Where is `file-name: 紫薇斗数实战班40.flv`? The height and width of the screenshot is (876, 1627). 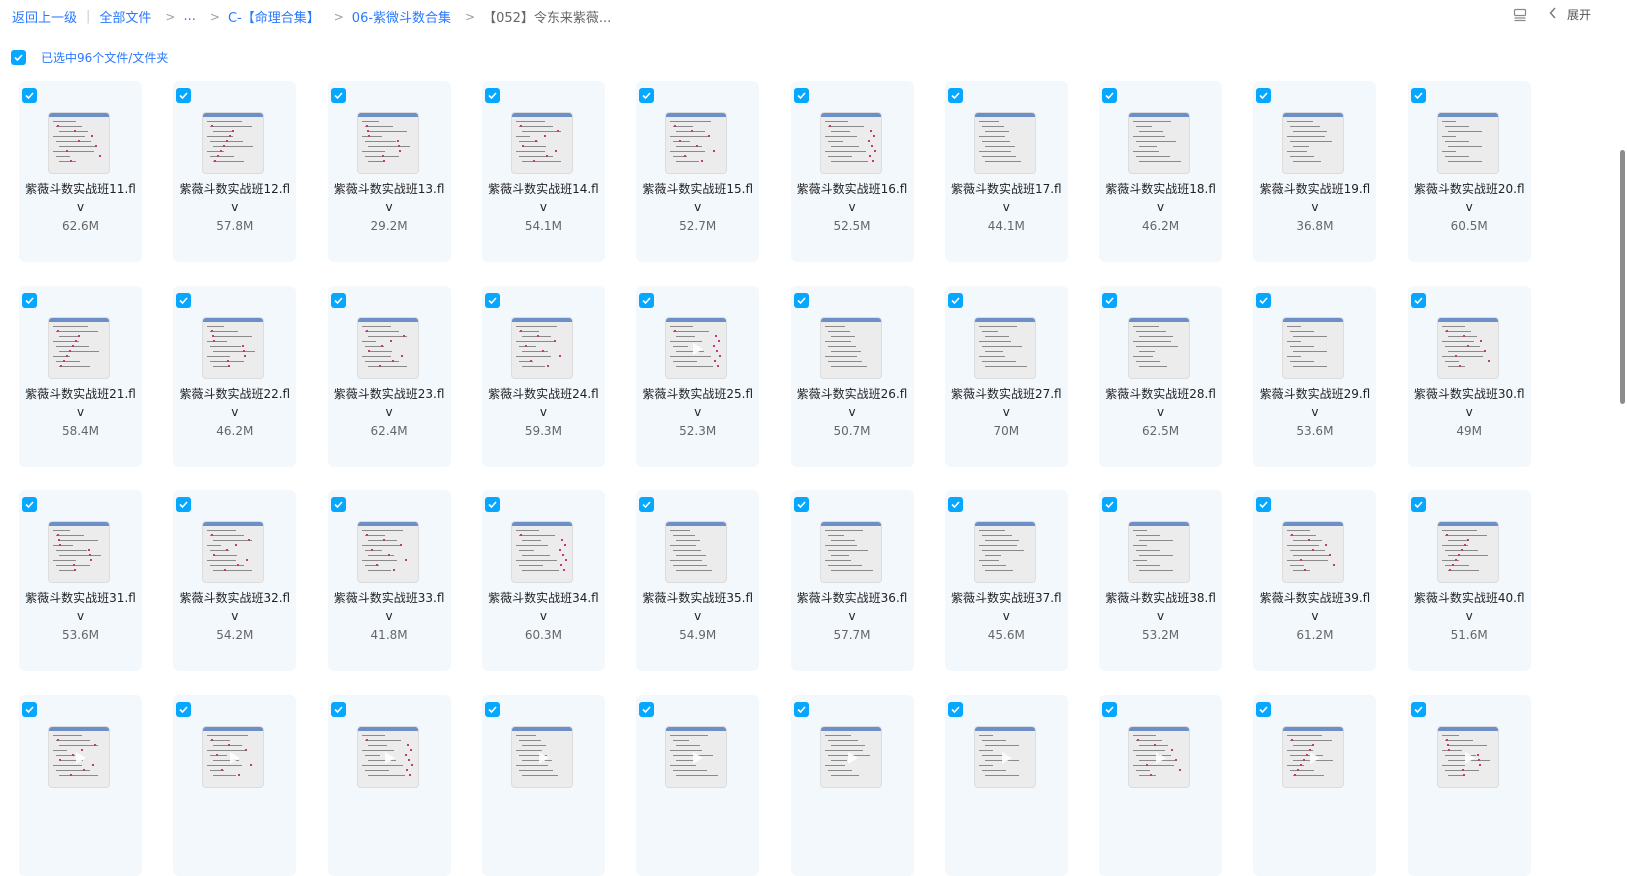 file-name: 紫薇斗数实战班40.flv is located at coordinates (1469, 607).